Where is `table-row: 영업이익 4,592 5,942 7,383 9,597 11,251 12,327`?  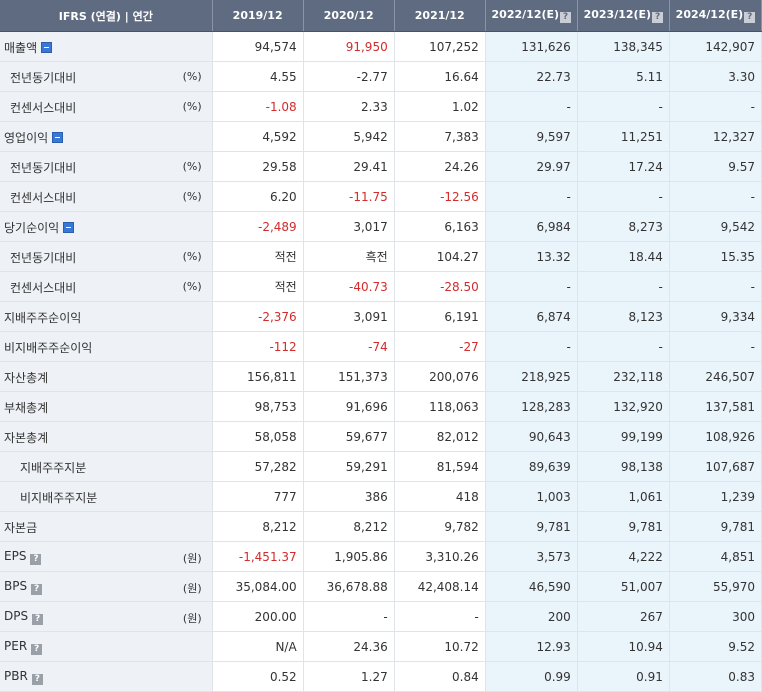
table-row: 영업이익 4,592 5,942 7,383 9,597 11,251 12,327 is located at coordinates (381, 136).